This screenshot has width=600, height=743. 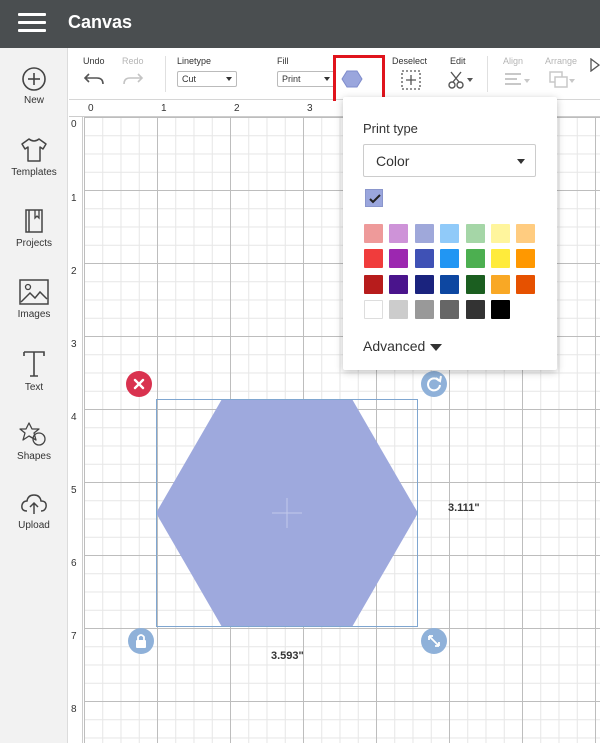 What do you see at coordinates (34, 221) in the screenshot?
I see `book-icon` at bounding box center [34, 221].